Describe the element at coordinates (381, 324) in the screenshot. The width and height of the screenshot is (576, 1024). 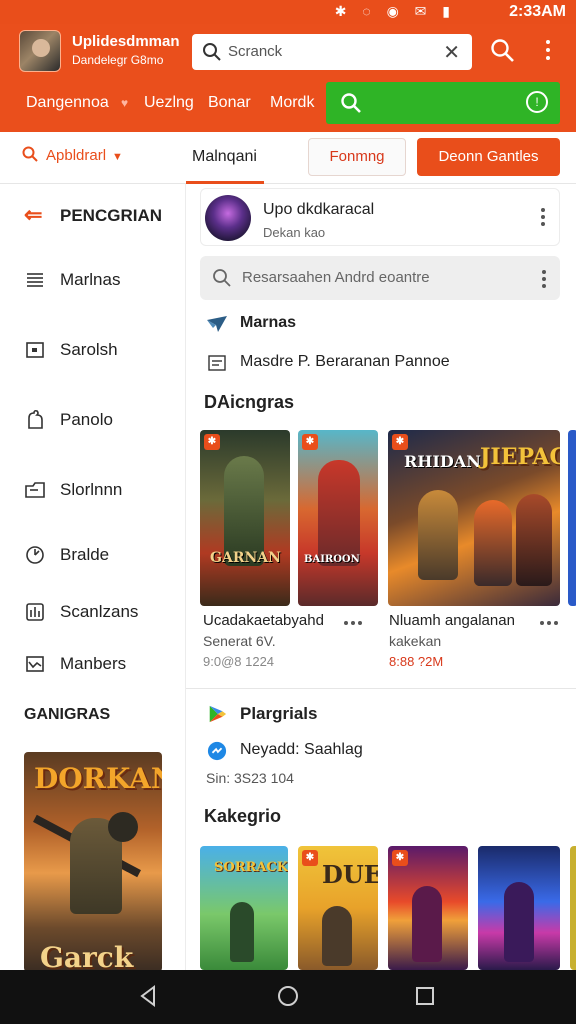
I see `section-header-1: Marnas` at that location.